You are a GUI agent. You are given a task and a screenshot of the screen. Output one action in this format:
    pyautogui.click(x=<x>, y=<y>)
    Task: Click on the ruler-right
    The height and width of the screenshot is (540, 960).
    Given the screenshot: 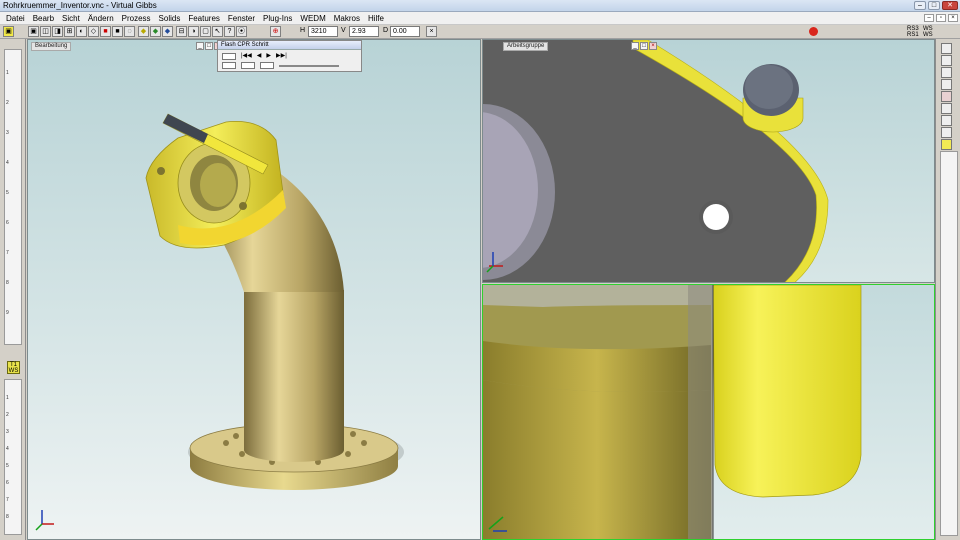 What is the action you would take?
    pyautogui.click(x=949, y=343)
    